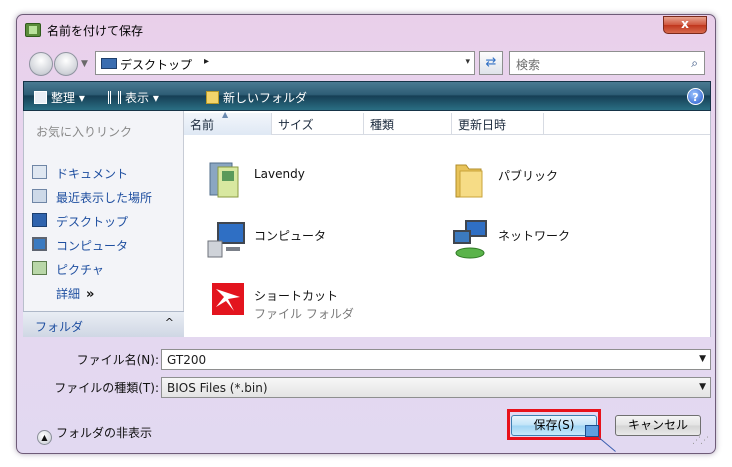  What do you see at coordinates (103, 324) in the screenshot?
I see `folders-pane-toggle: フォルダ ^` at bounding box center [103, 324].